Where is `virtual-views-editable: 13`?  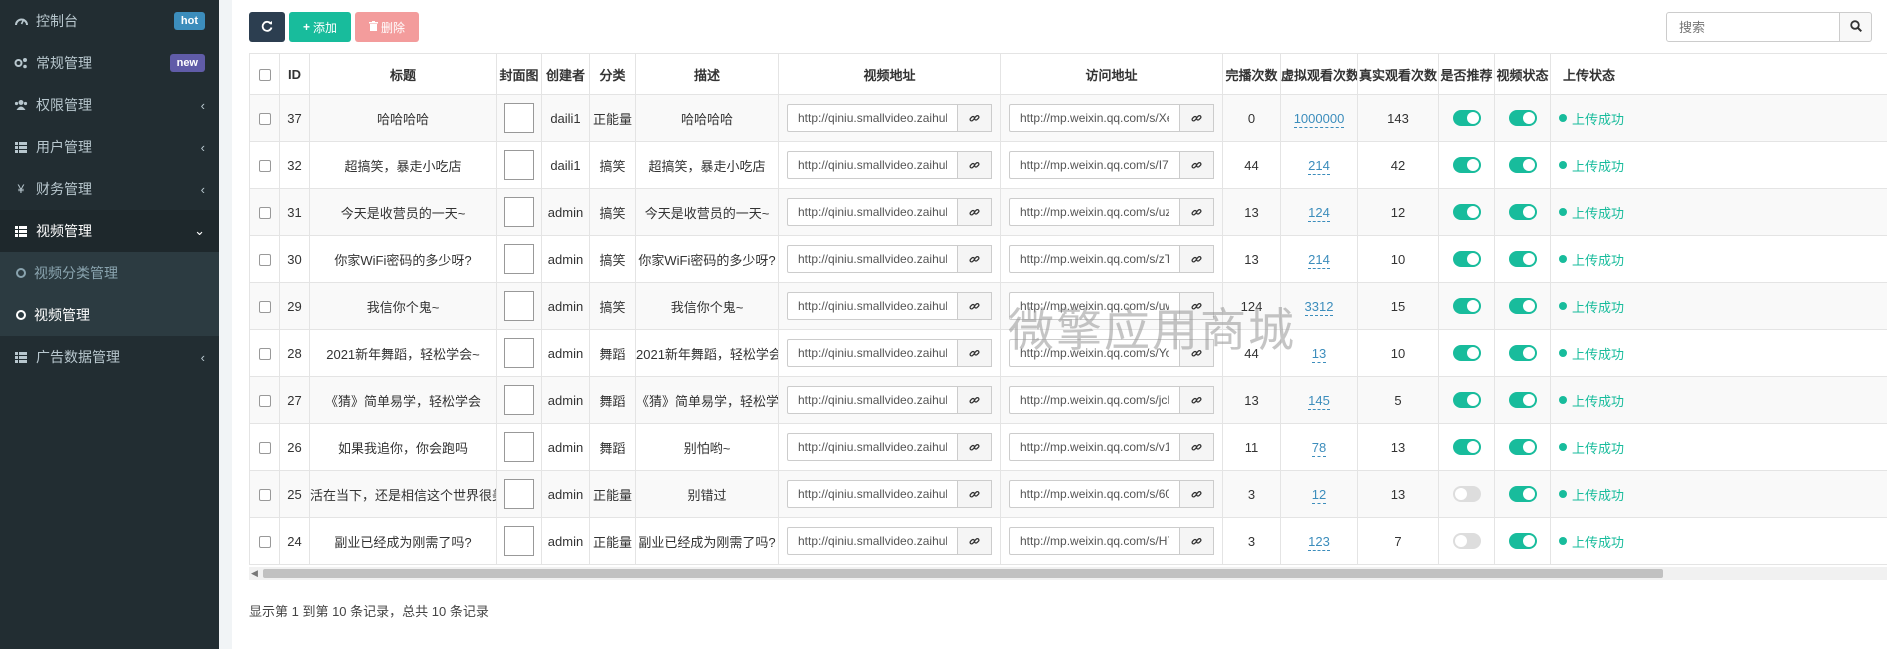 virtual-views-editable: 13 is located at coordinates (1319, 354).